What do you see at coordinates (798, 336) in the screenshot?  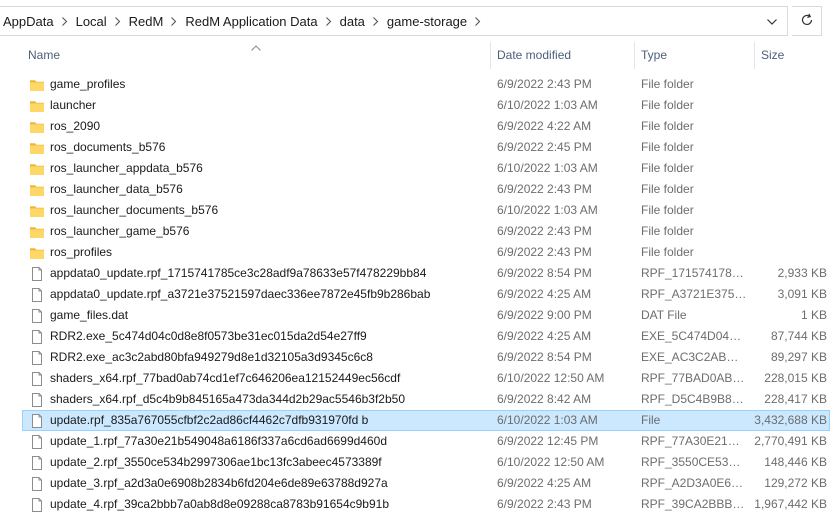 I see `file-size: 87,744 KB` at bounding box center [798, 336].